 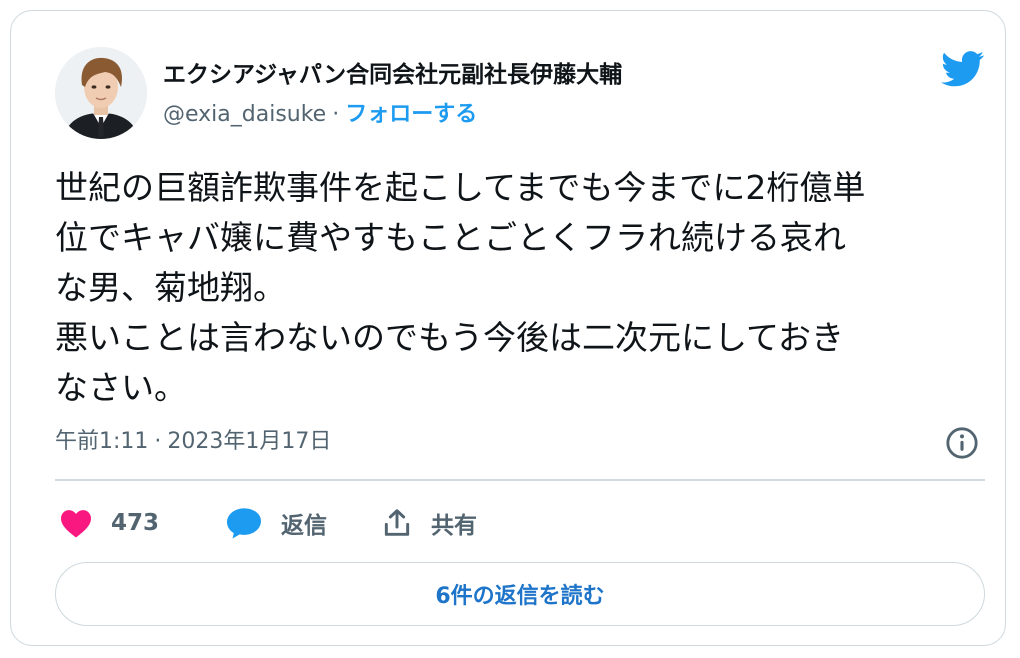 I want to click on author-display-name: エクシアジャパン合同会社元副社長伊藤大輔, so click(x=392, y=72).